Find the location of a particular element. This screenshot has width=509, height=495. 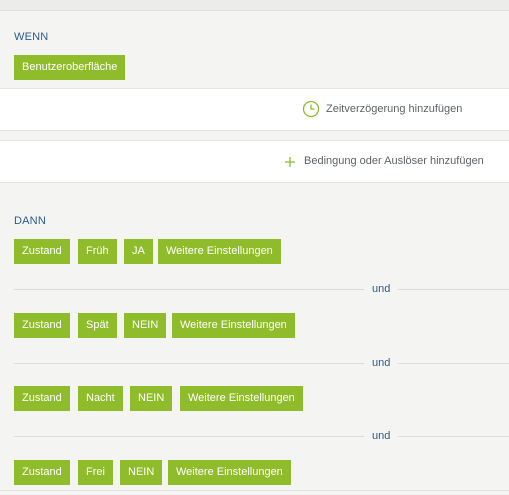

delay-panel: Zeitverzögerung hinzufügen is located at coordinates (254, 109).